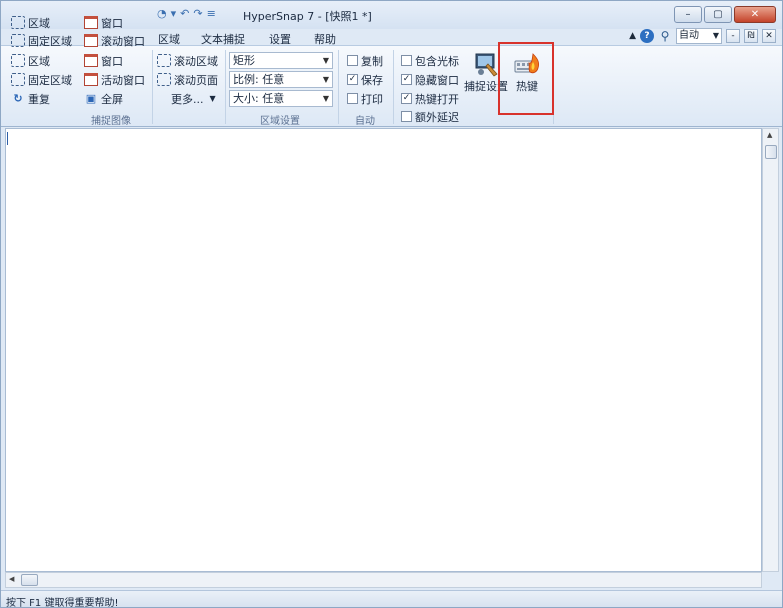  What do you see at coordinates (688, 14) in the screenshot?
I see `minimize-button: –` at bounding box center [688, 14].